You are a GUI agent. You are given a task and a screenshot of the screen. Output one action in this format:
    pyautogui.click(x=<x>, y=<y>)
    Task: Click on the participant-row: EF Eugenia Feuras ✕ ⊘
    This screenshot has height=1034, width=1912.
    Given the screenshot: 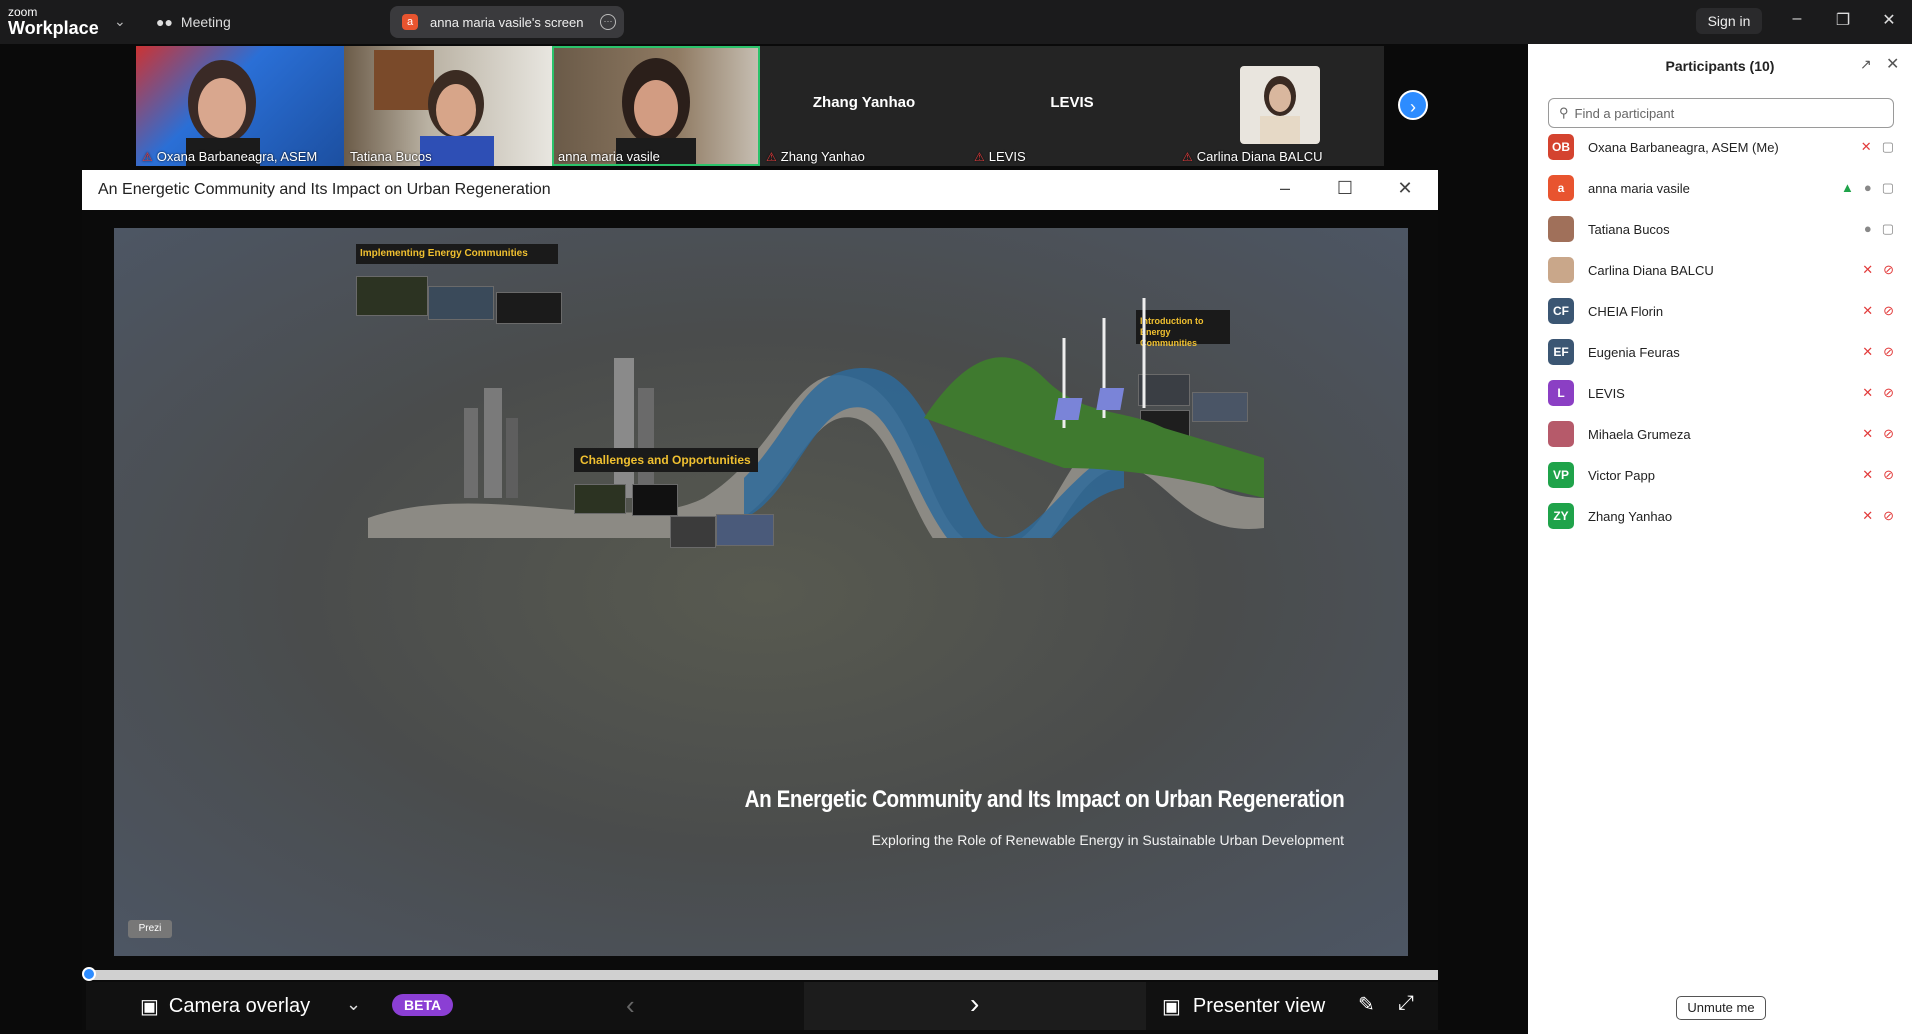 What is the action you would take?
    pyautogui.click(x=1721, y=352)
    